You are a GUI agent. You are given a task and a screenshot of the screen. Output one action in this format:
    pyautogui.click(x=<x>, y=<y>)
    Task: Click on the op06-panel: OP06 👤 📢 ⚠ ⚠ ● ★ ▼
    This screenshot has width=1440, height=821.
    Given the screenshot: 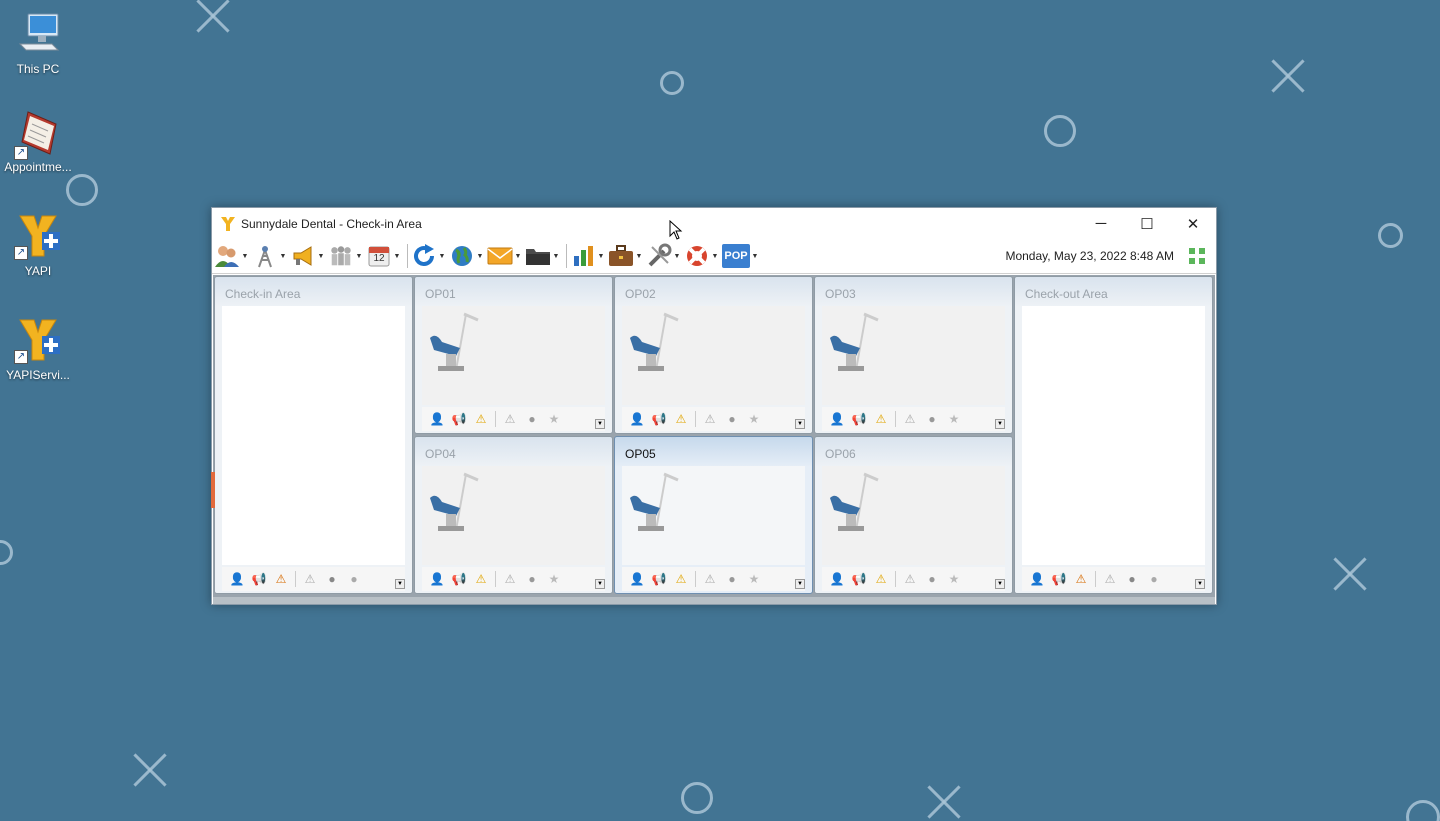 What is the action you would take?
    pyautogui.click(x=913, y=515)
    